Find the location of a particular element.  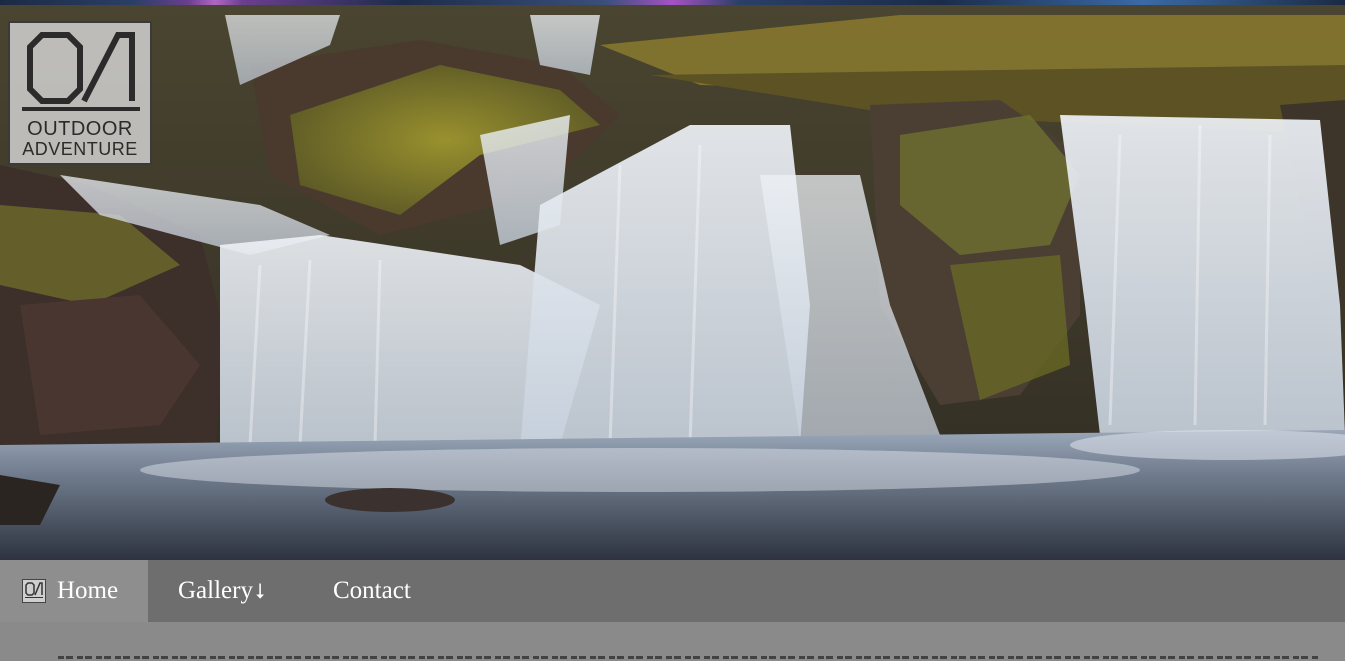

nav-gallery-label: Gallery is located at coordinates (215, 590).